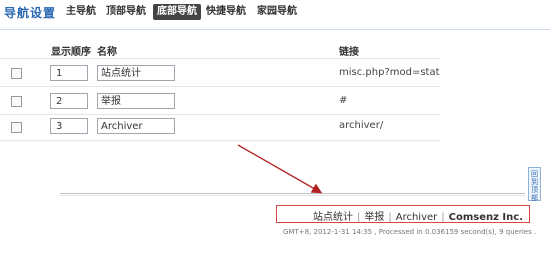 The image size is (550, 257). What do you see at coordinates (486, 217) in the screenshot?
I see `footer-brand: Comsenz Inc.` at bounding box center [486, 217].